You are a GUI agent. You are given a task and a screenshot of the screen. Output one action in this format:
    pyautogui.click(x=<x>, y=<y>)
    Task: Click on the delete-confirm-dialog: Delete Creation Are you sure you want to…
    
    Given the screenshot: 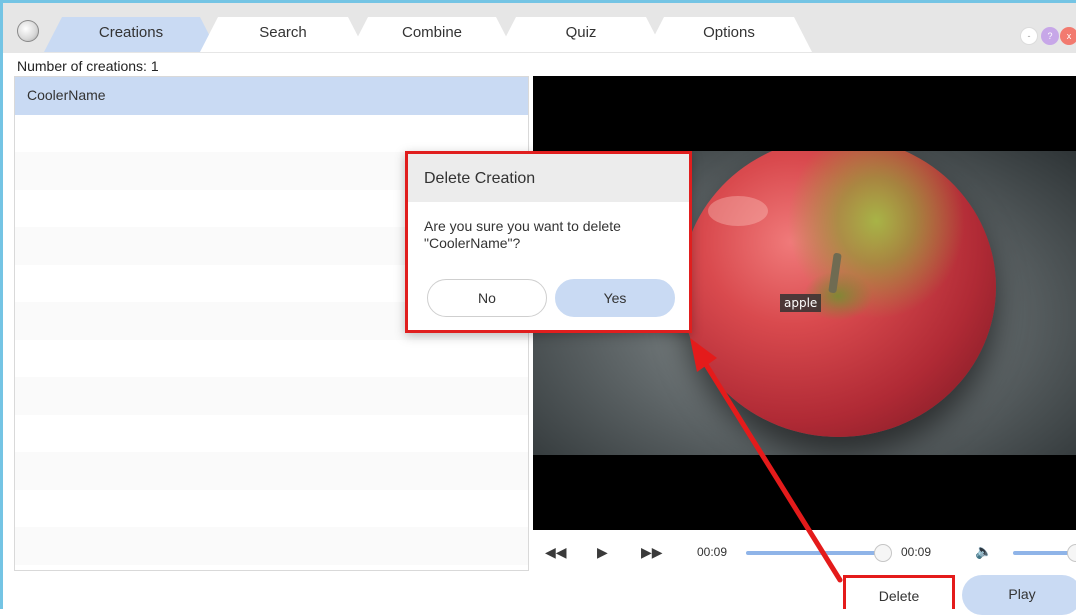 What is the action you would take?
    pyautogui.click(x=548, y=242)
    